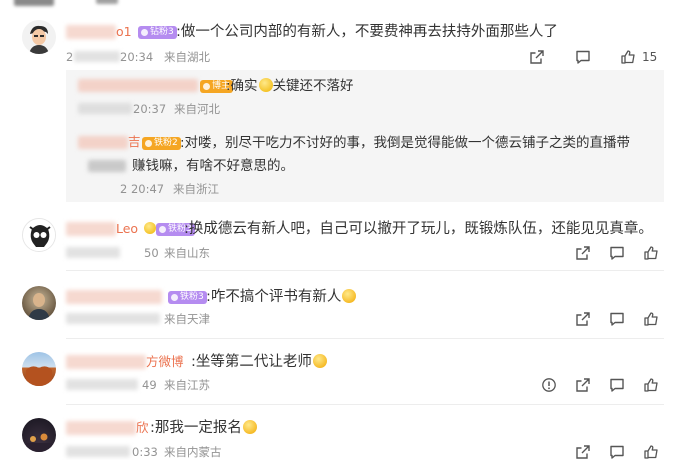 The width and height of the screenshot is (676, 460). What do you see at coordinates (137, 57) in the screenshot?
I see `comment-time: 20:34` at bounding box center [137, 57].